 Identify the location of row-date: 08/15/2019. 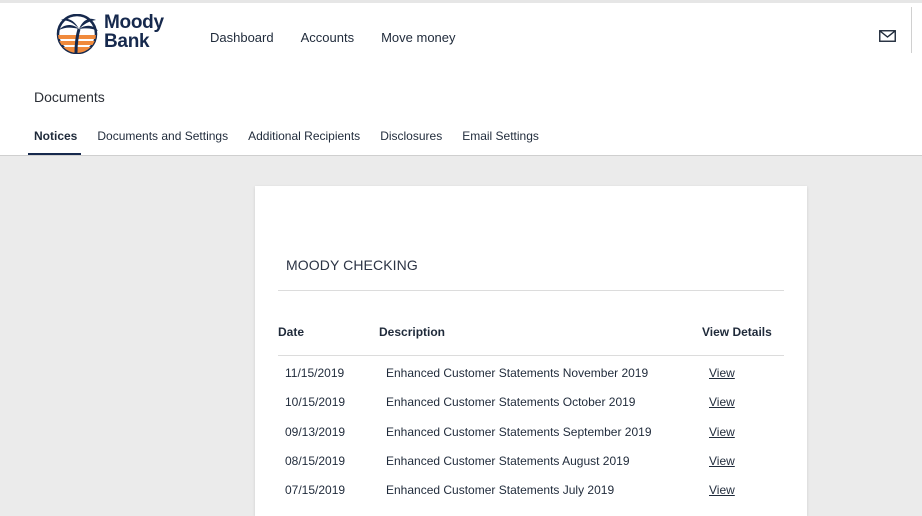
(315, 461).